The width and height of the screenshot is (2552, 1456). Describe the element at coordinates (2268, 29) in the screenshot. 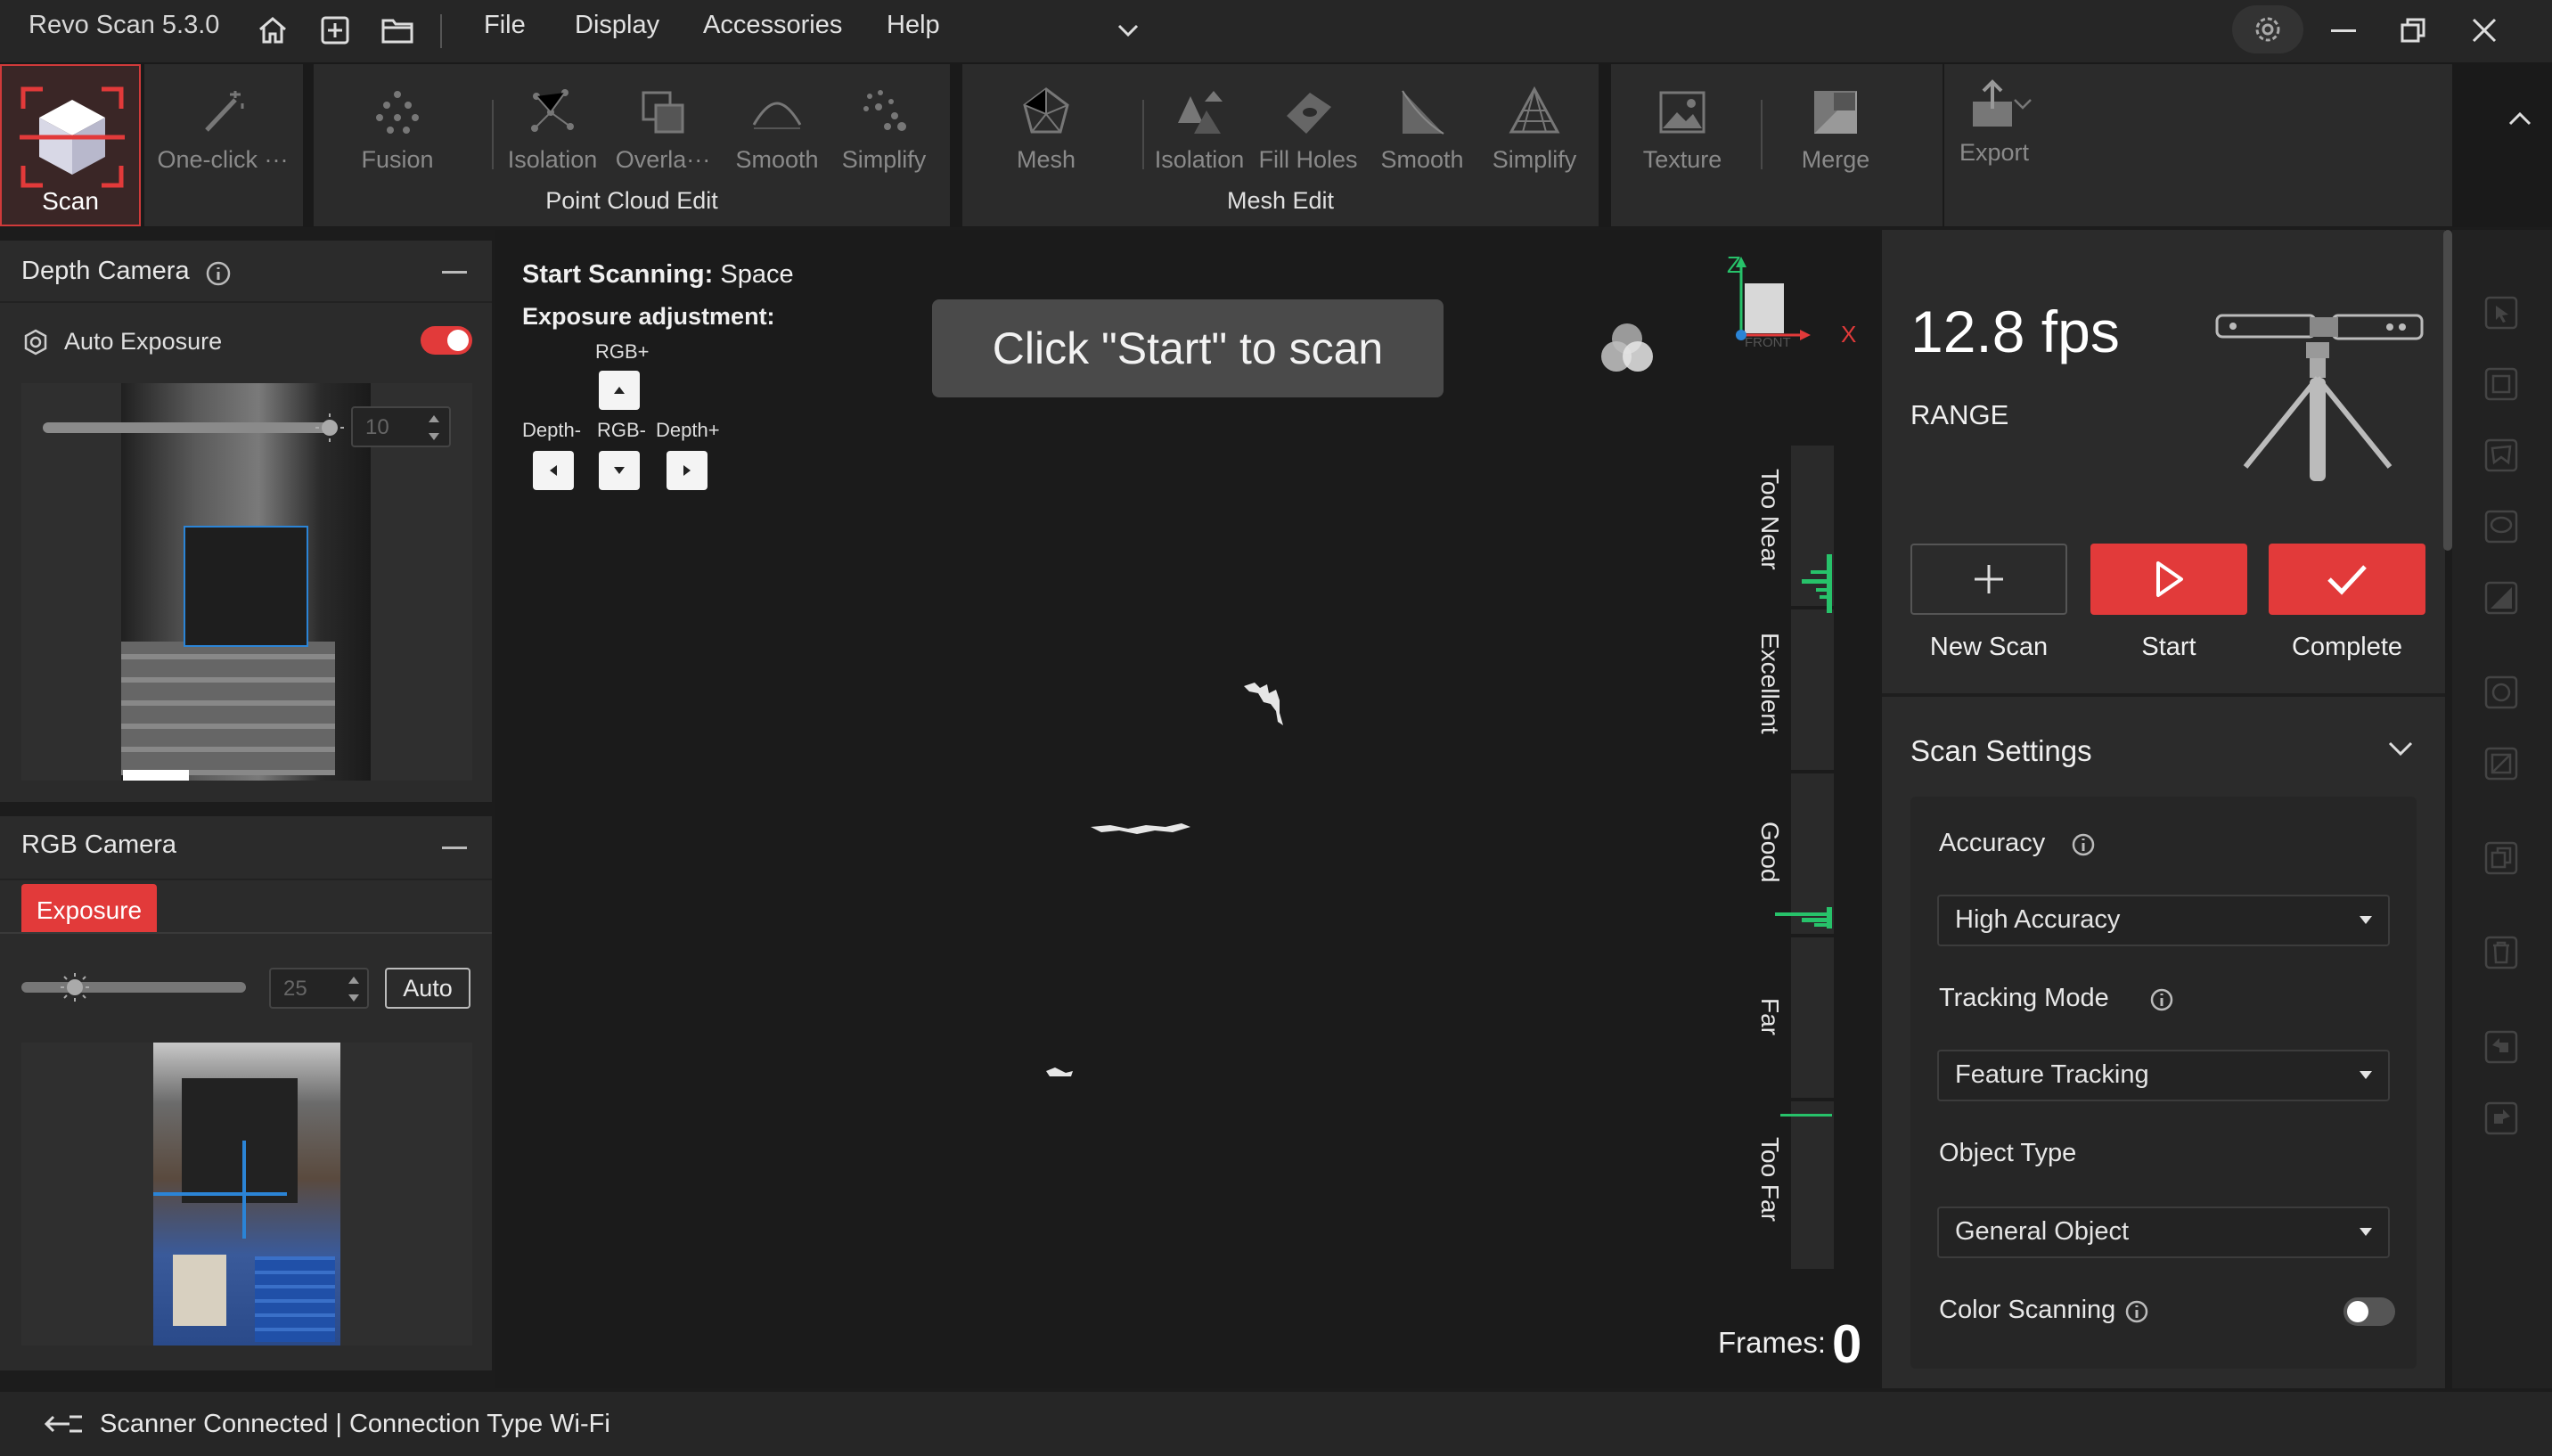

I see `settings-gear-icon` at that location.